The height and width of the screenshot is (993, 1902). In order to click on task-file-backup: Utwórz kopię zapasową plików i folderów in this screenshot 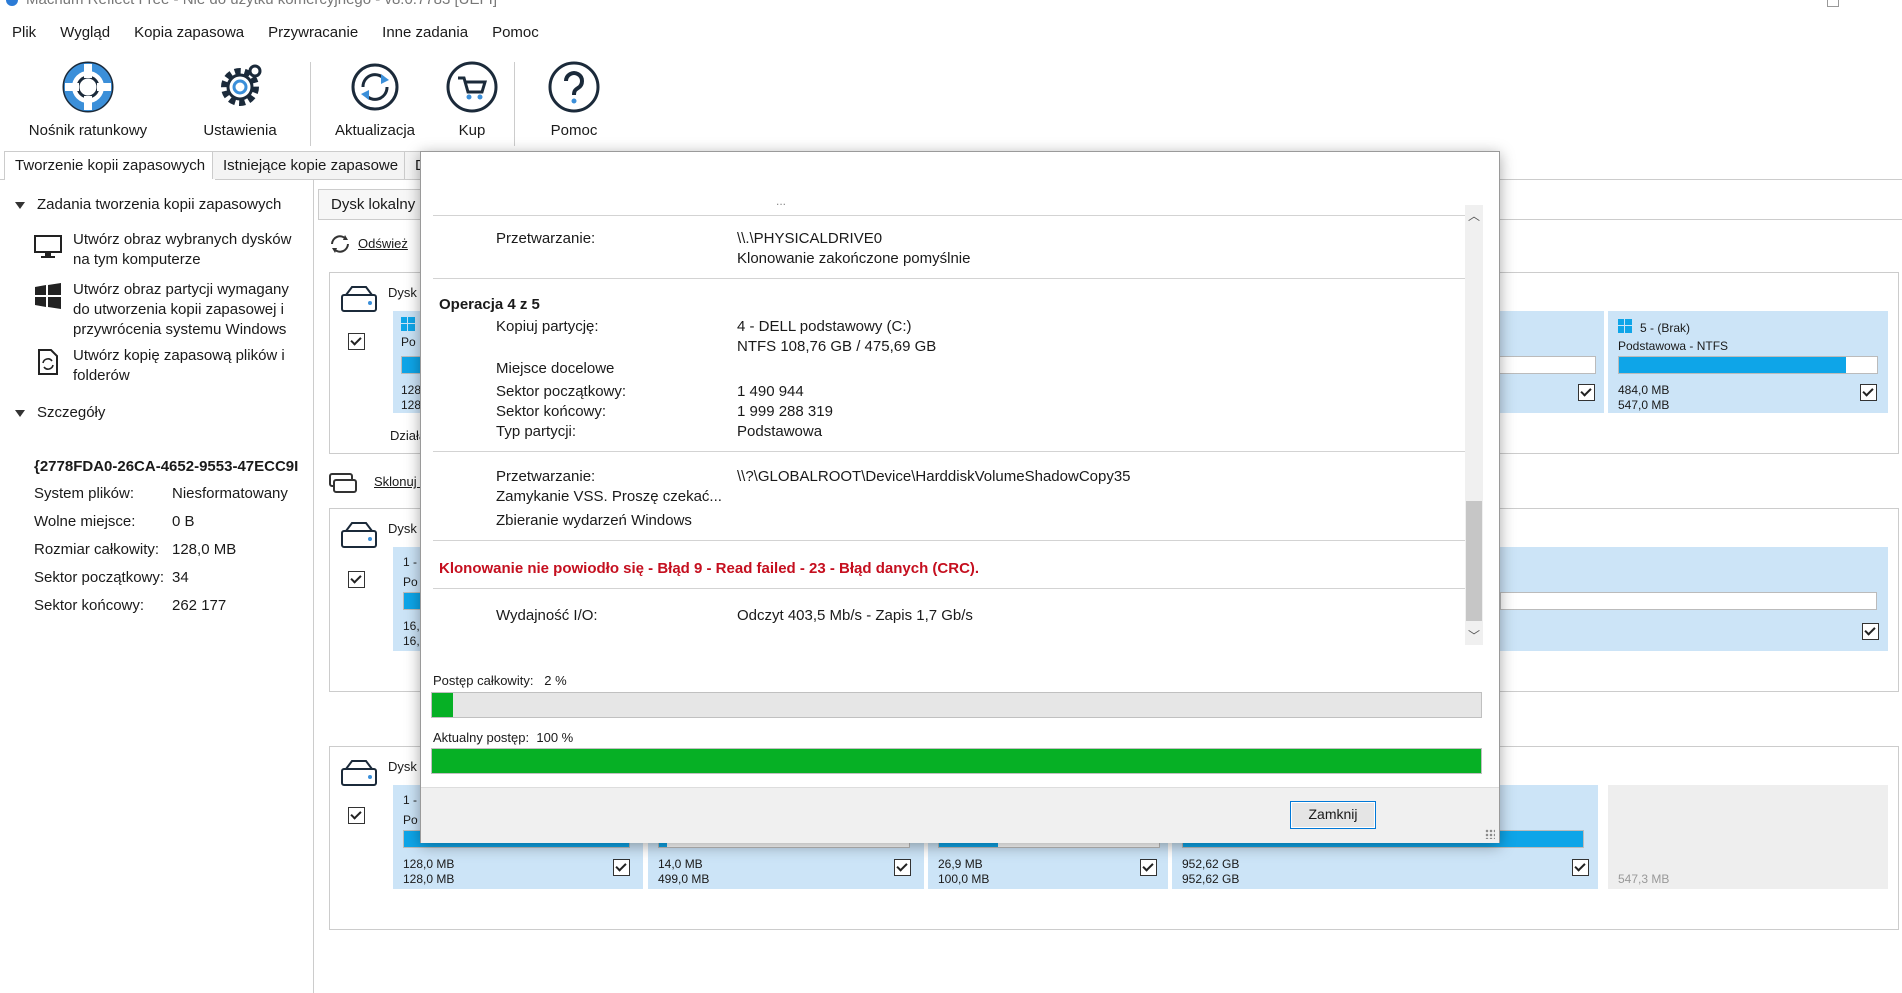, I will do `click(169, 366)`.